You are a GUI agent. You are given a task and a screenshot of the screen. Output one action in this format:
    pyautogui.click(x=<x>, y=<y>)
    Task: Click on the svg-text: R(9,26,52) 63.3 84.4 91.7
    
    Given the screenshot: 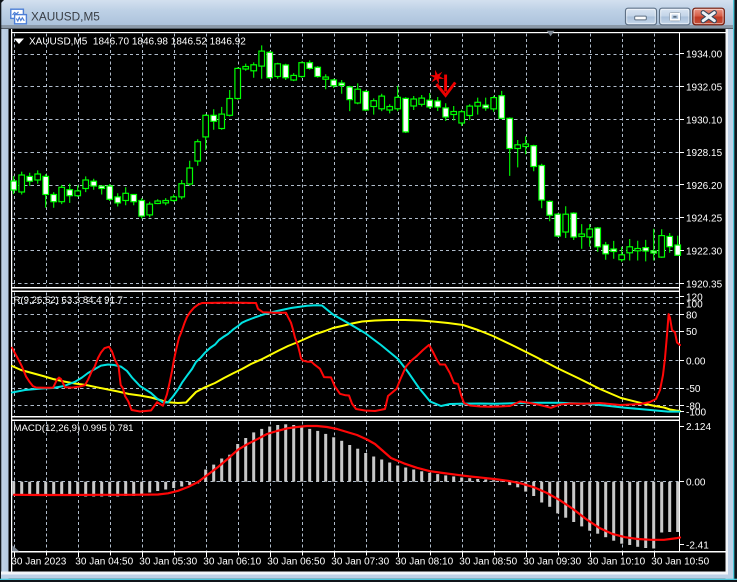 What is the action you would take?
    pyautogui.click(x=68, y=300)
    